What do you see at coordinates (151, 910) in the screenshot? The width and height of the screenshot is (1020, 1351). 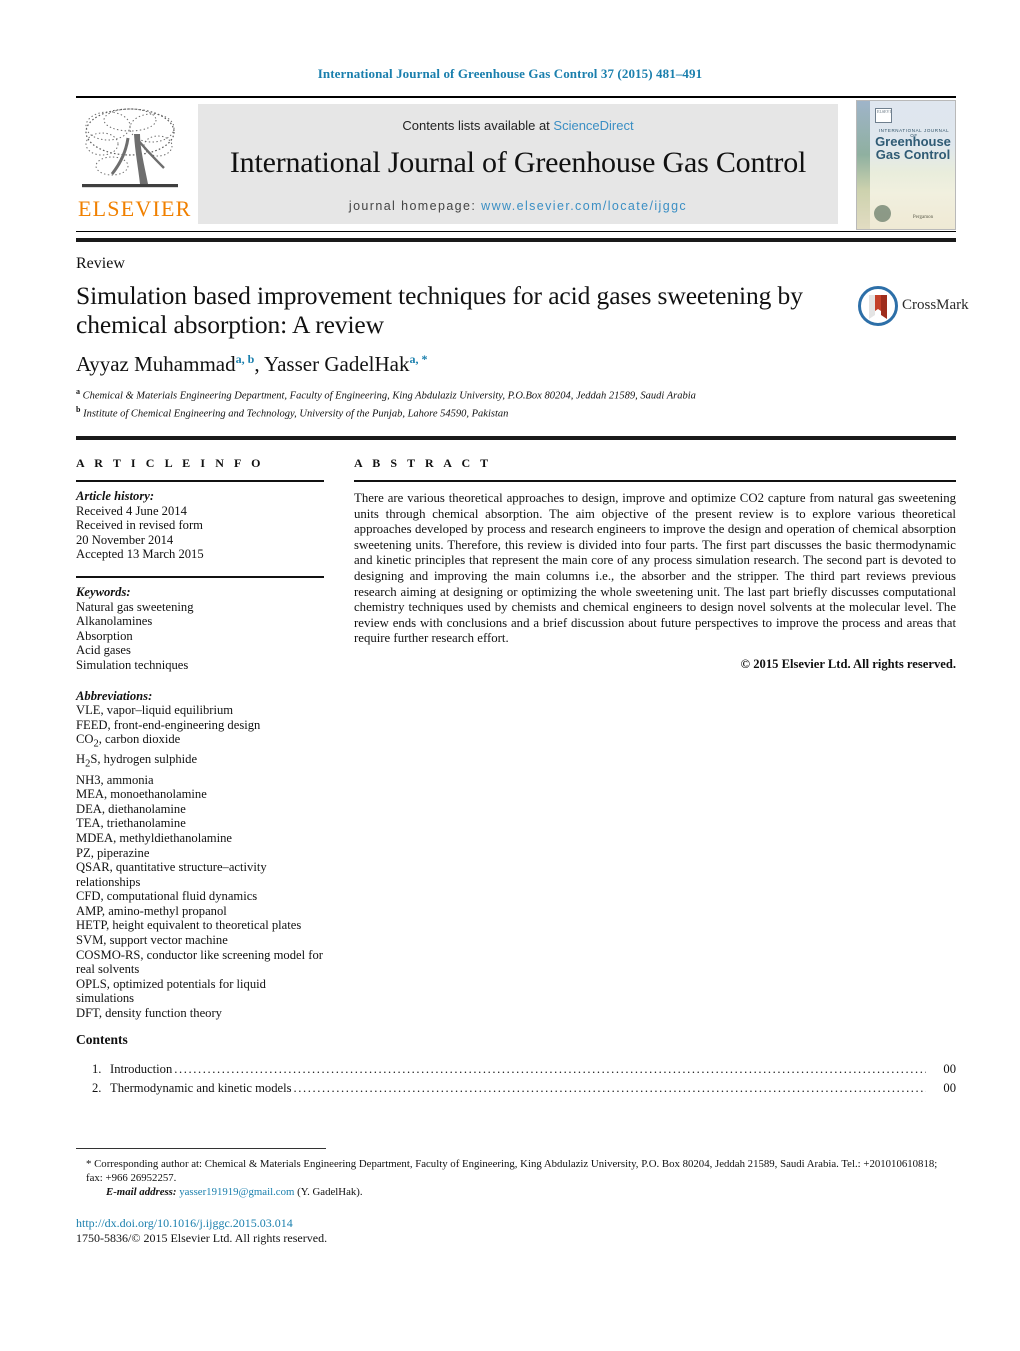 I see `abbreviation-item: AMP, amino-methyl propanol` at bounding box center [151, 910].